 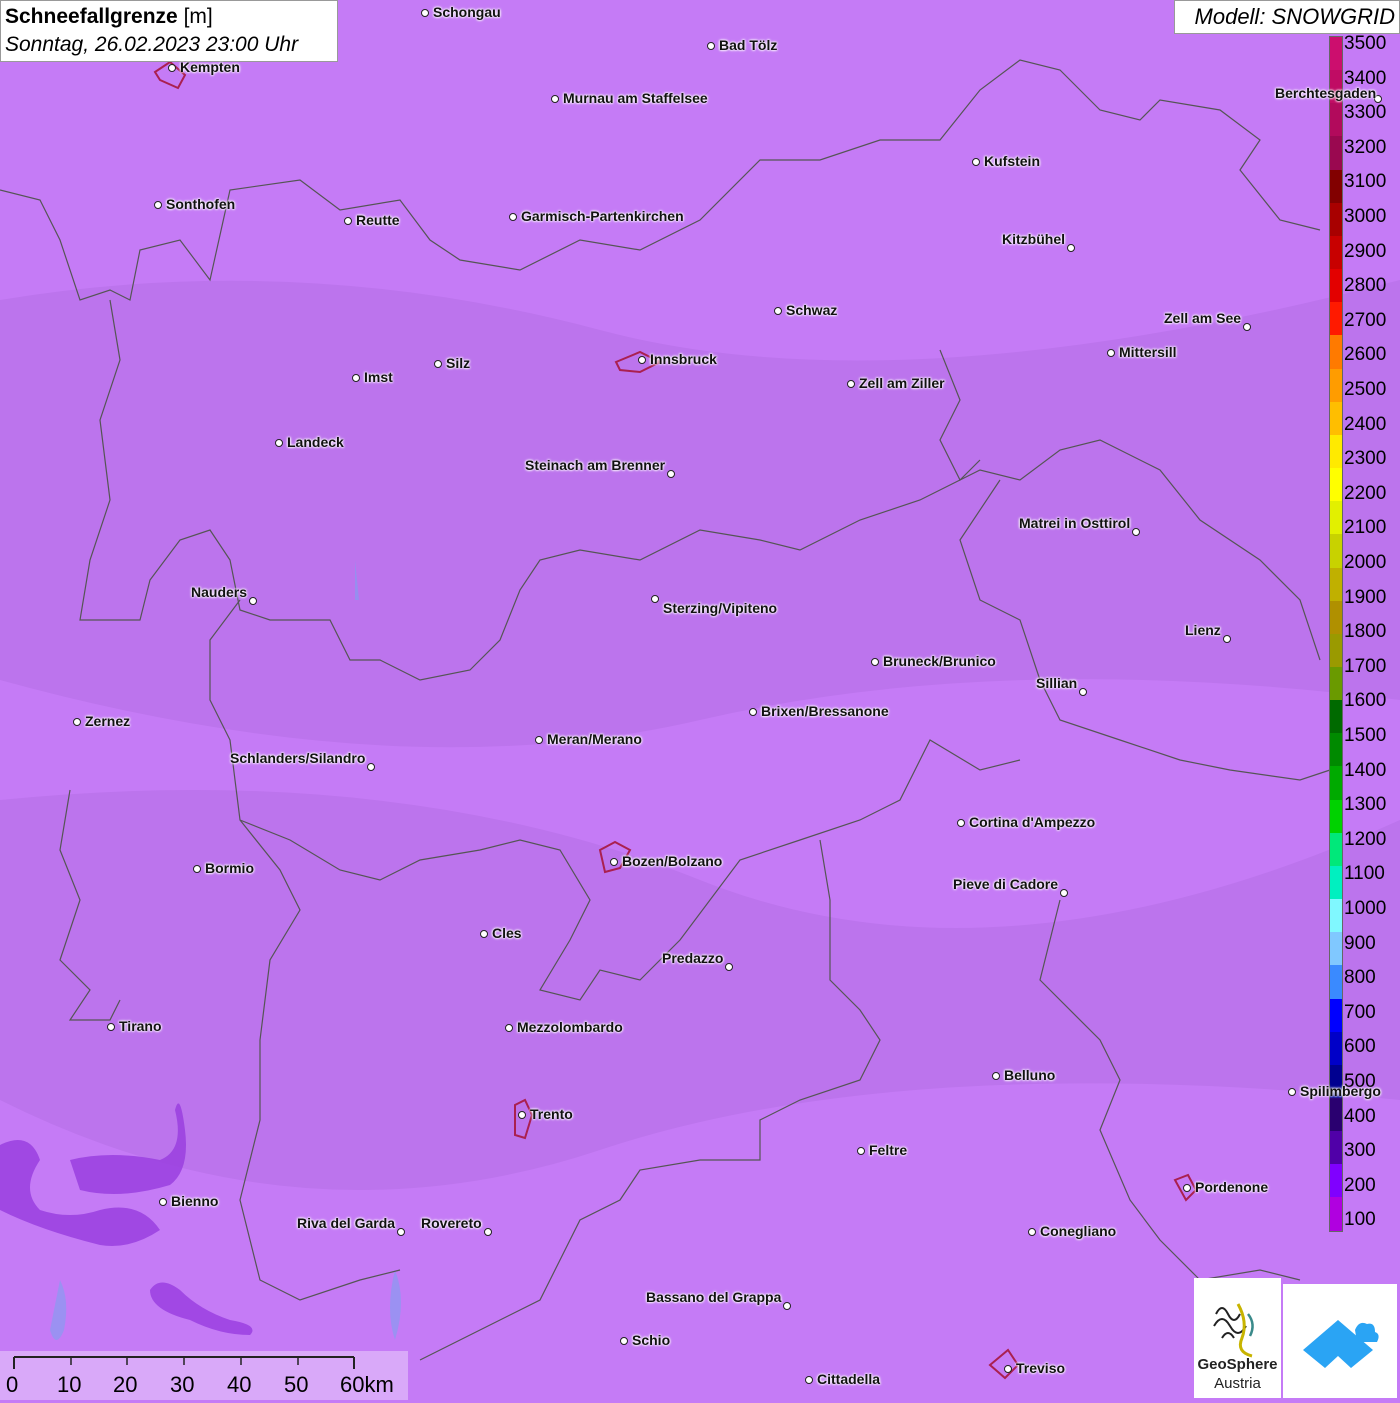 What do you see at coordinates (507, 933) in the screenshot?
I see `city-label: Cles` at bounding box center [507, 933].